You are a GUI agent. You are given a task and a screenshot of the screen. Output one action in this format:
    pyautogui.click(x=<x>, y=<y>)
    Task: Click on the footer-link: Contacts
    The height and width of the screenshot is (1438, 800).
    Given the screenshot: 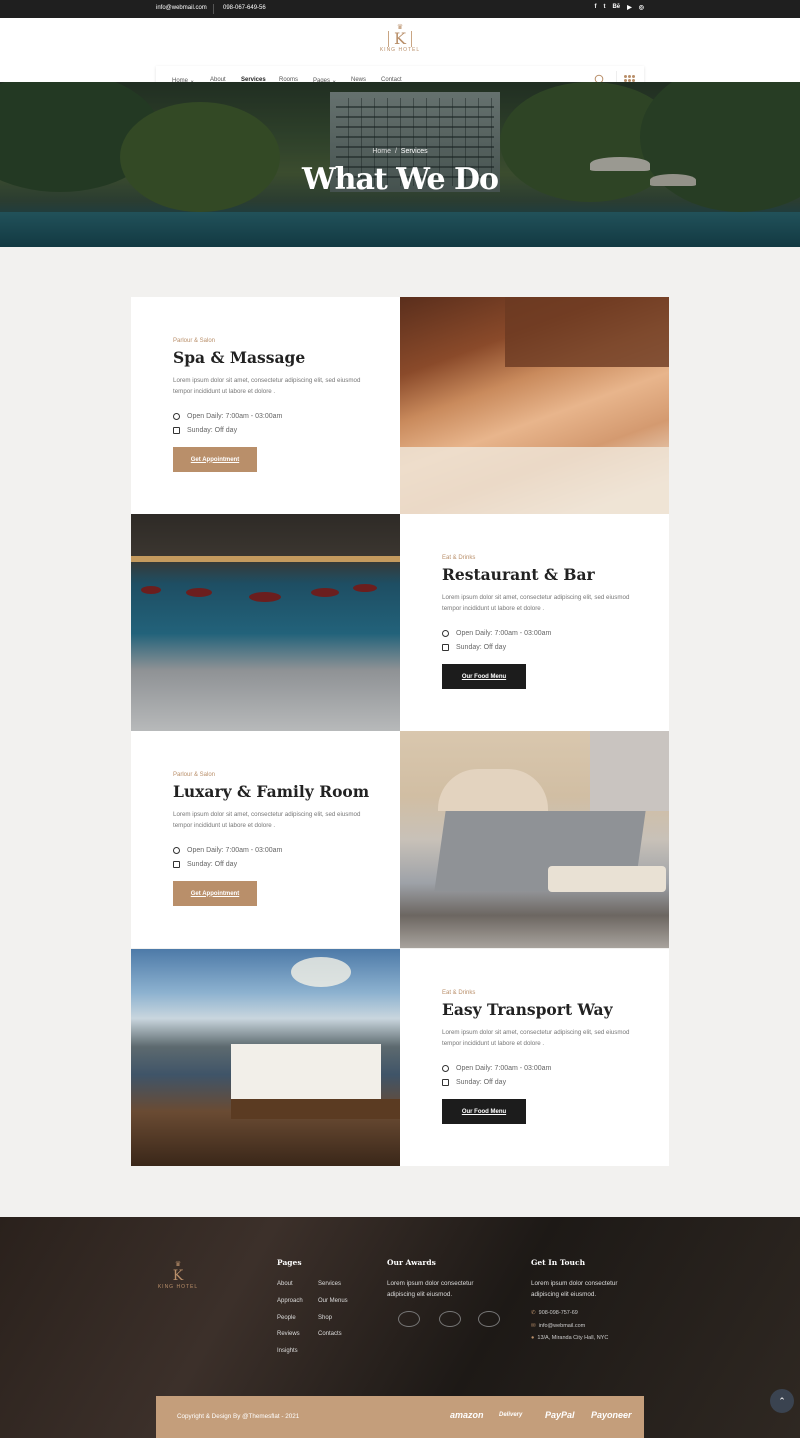 What is the action you would take?
    pyautogui.click(x=330, y=1334)
    